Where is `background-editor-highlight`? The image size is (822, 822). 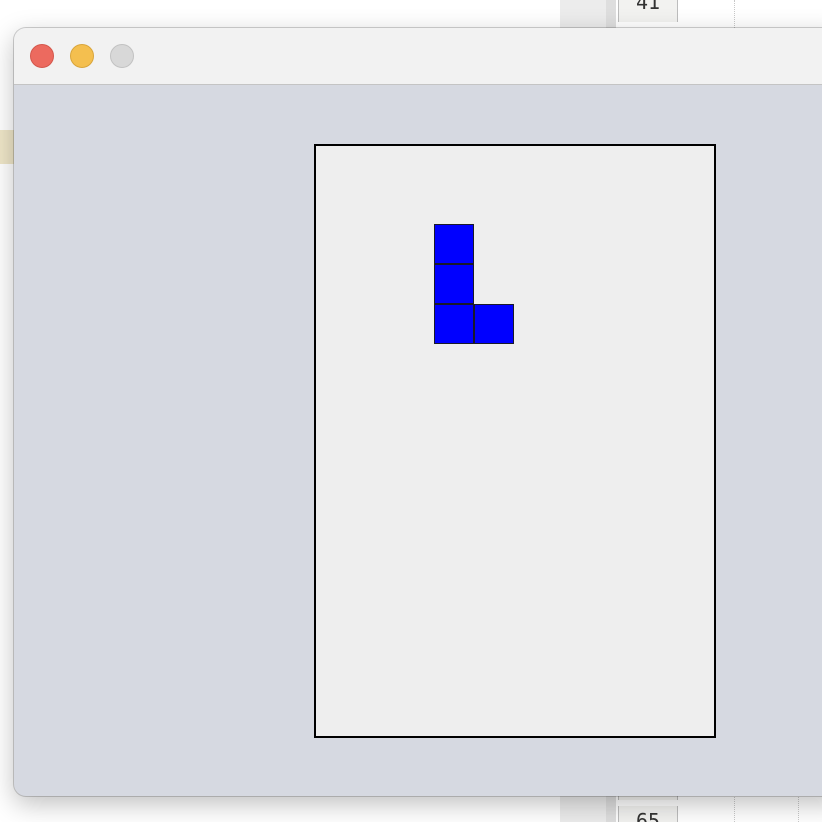
background-editor-highlight is located at coordinates (7, 147).